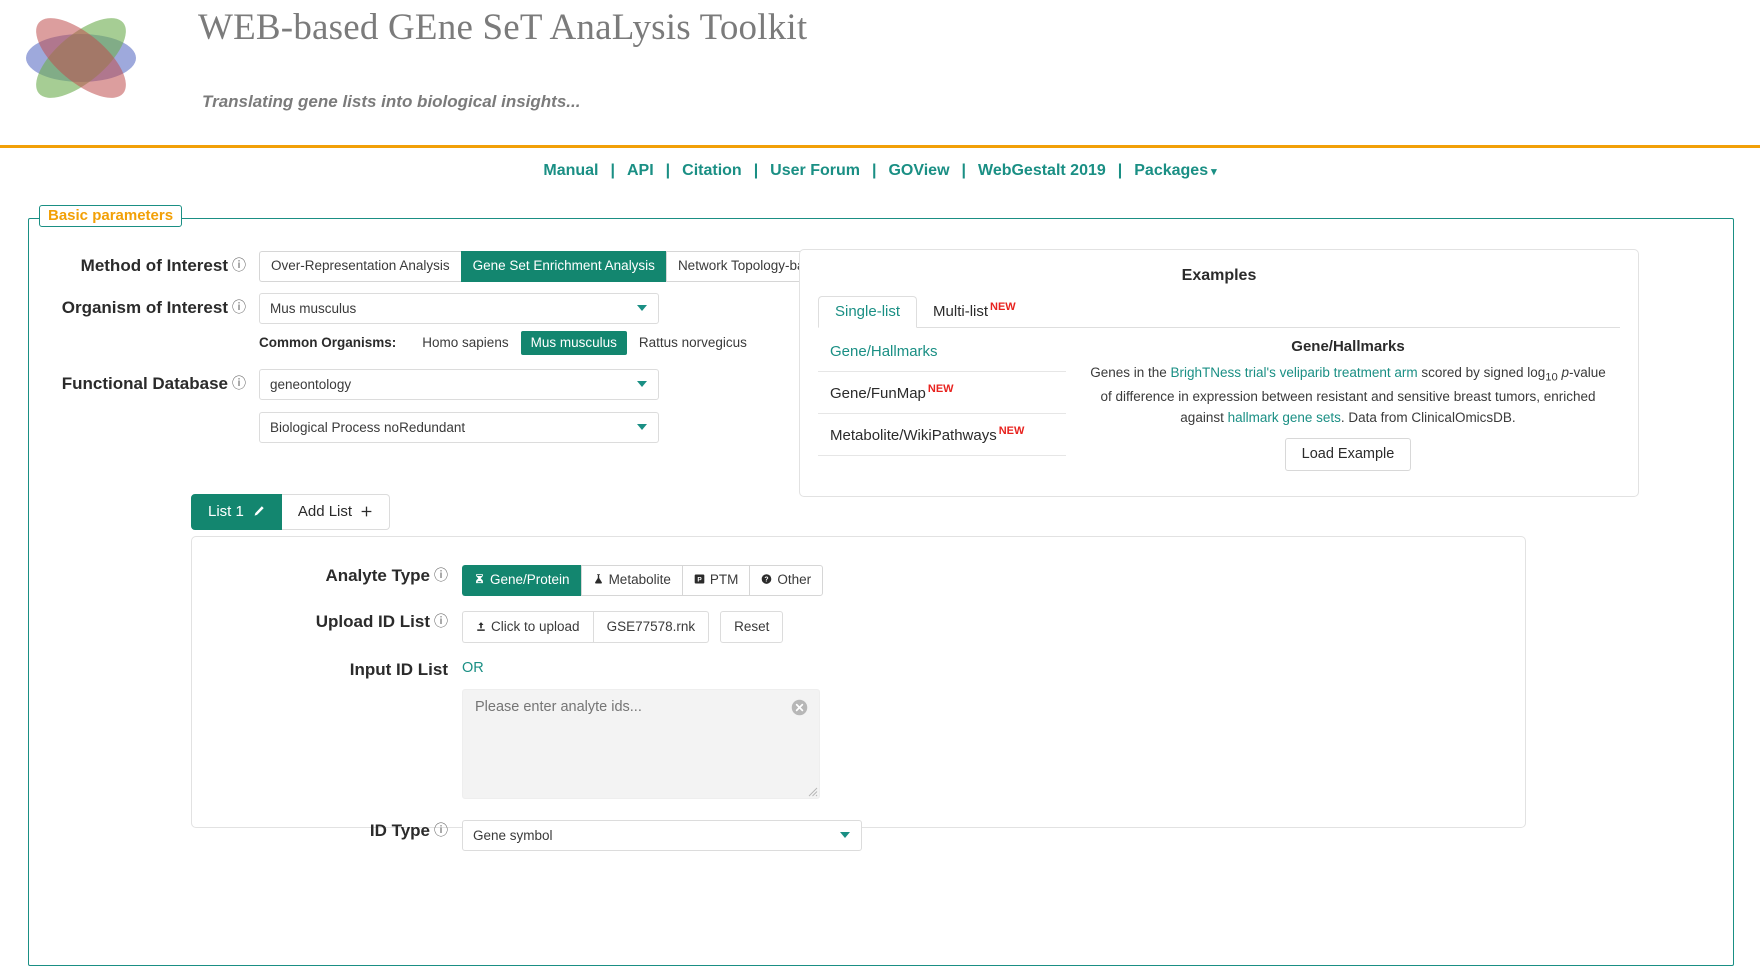 This screenshot has width=1760, height=978. What do you see at coordinates (258, 511) in the screenshot?
I see `pencil-icon` at bounding box center [258, 511].